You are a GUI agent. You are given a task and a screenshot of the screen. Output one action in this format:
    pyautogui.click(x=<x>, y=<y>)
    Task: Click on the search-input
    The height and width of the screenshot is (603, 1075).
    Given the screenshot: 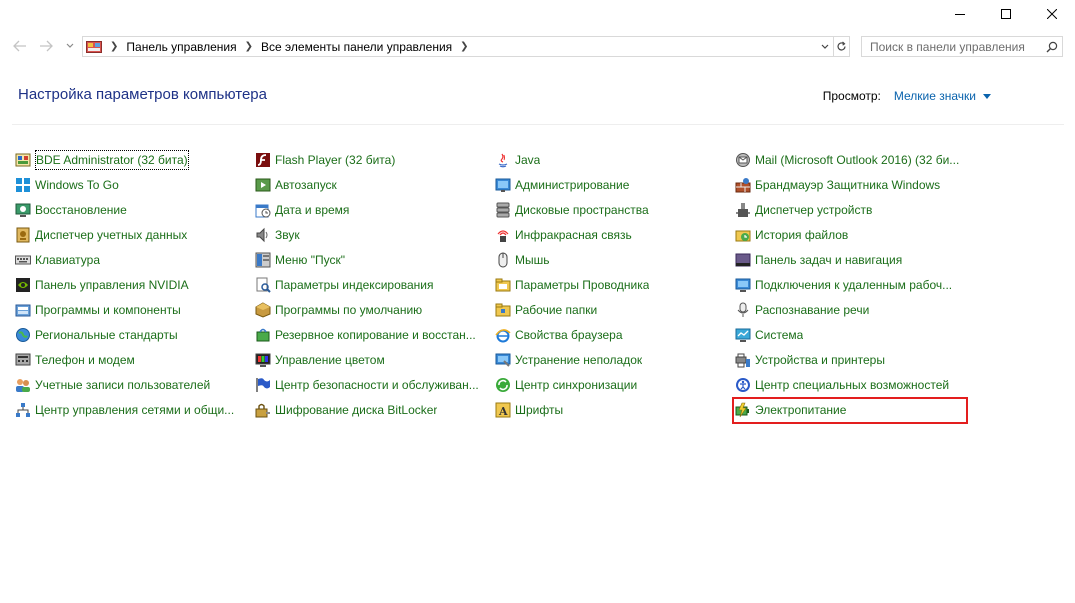 What is the action you would take?
    pyautogui.click(x=952, y=46)
    